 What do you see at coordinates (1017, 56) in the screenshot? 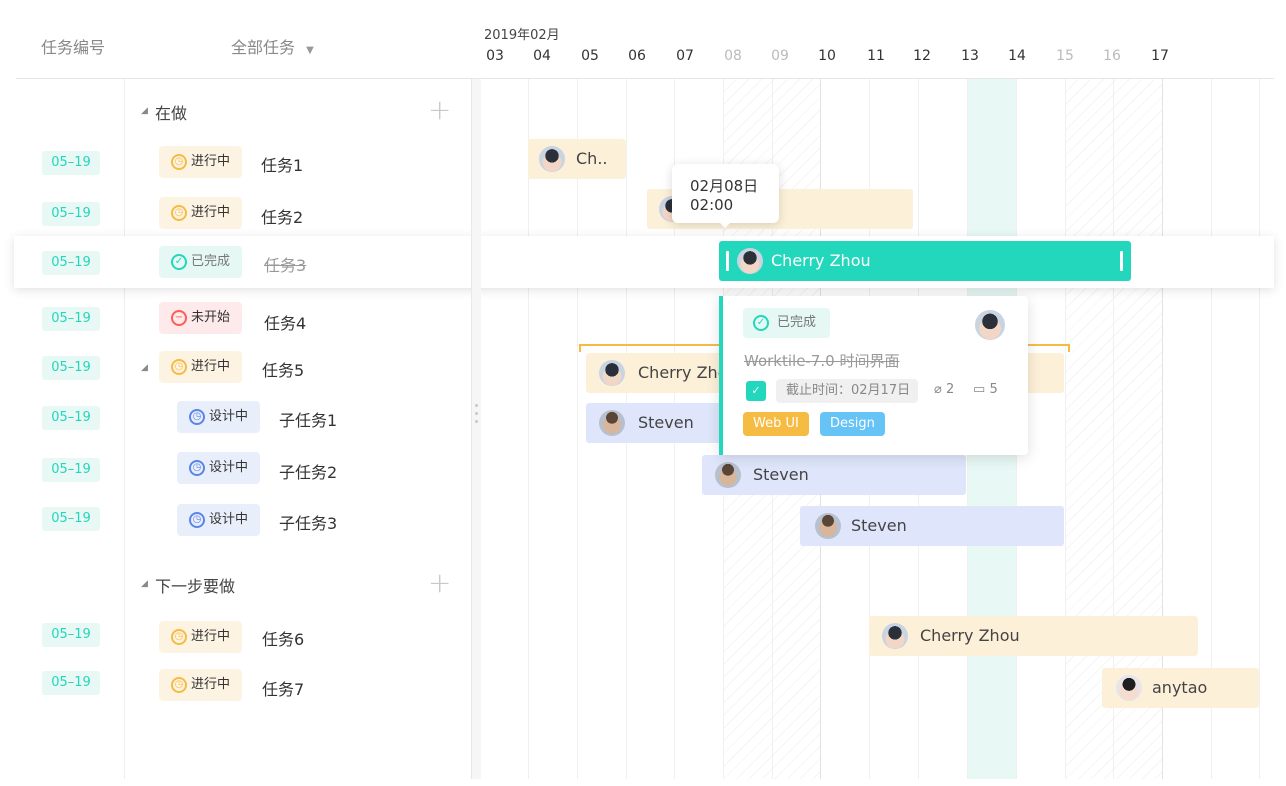
I see `day-label: 14` at bounding box center [1017, 56].